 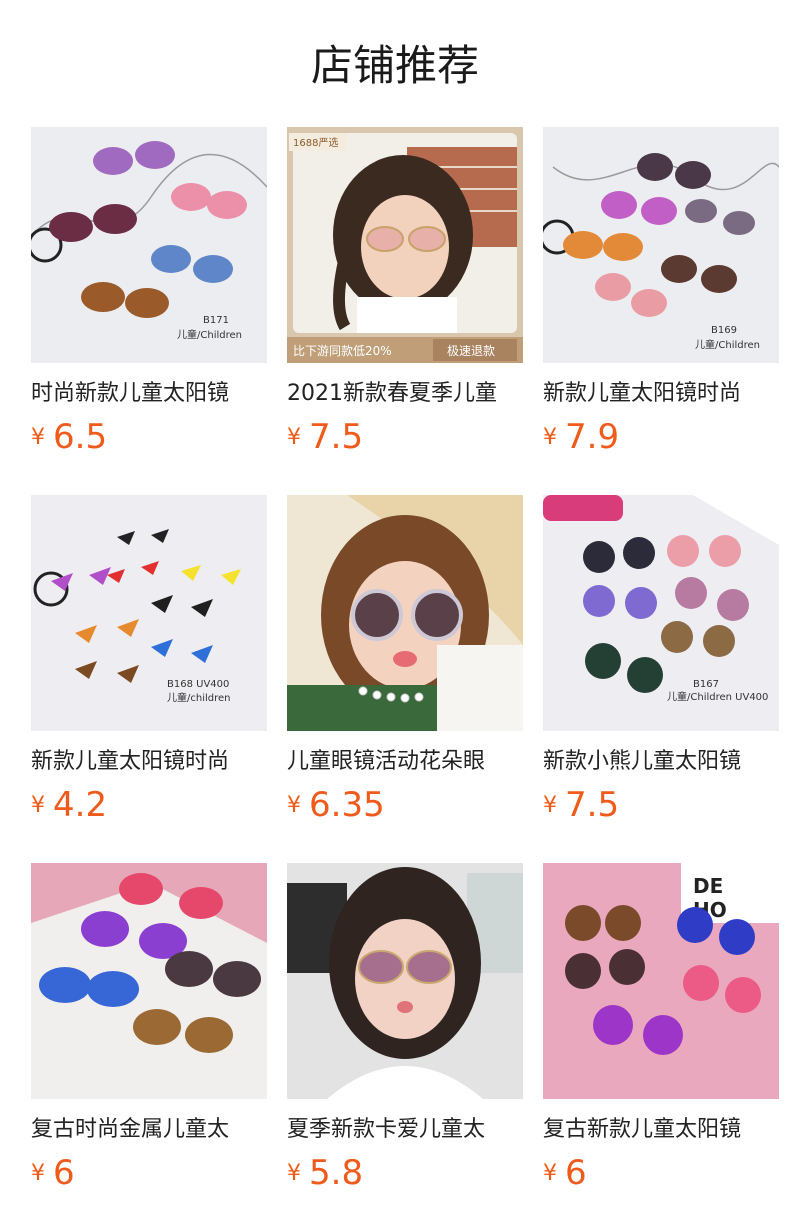 I want to click on product-image: B169 儿童/Children, so click(x=661, y=245).